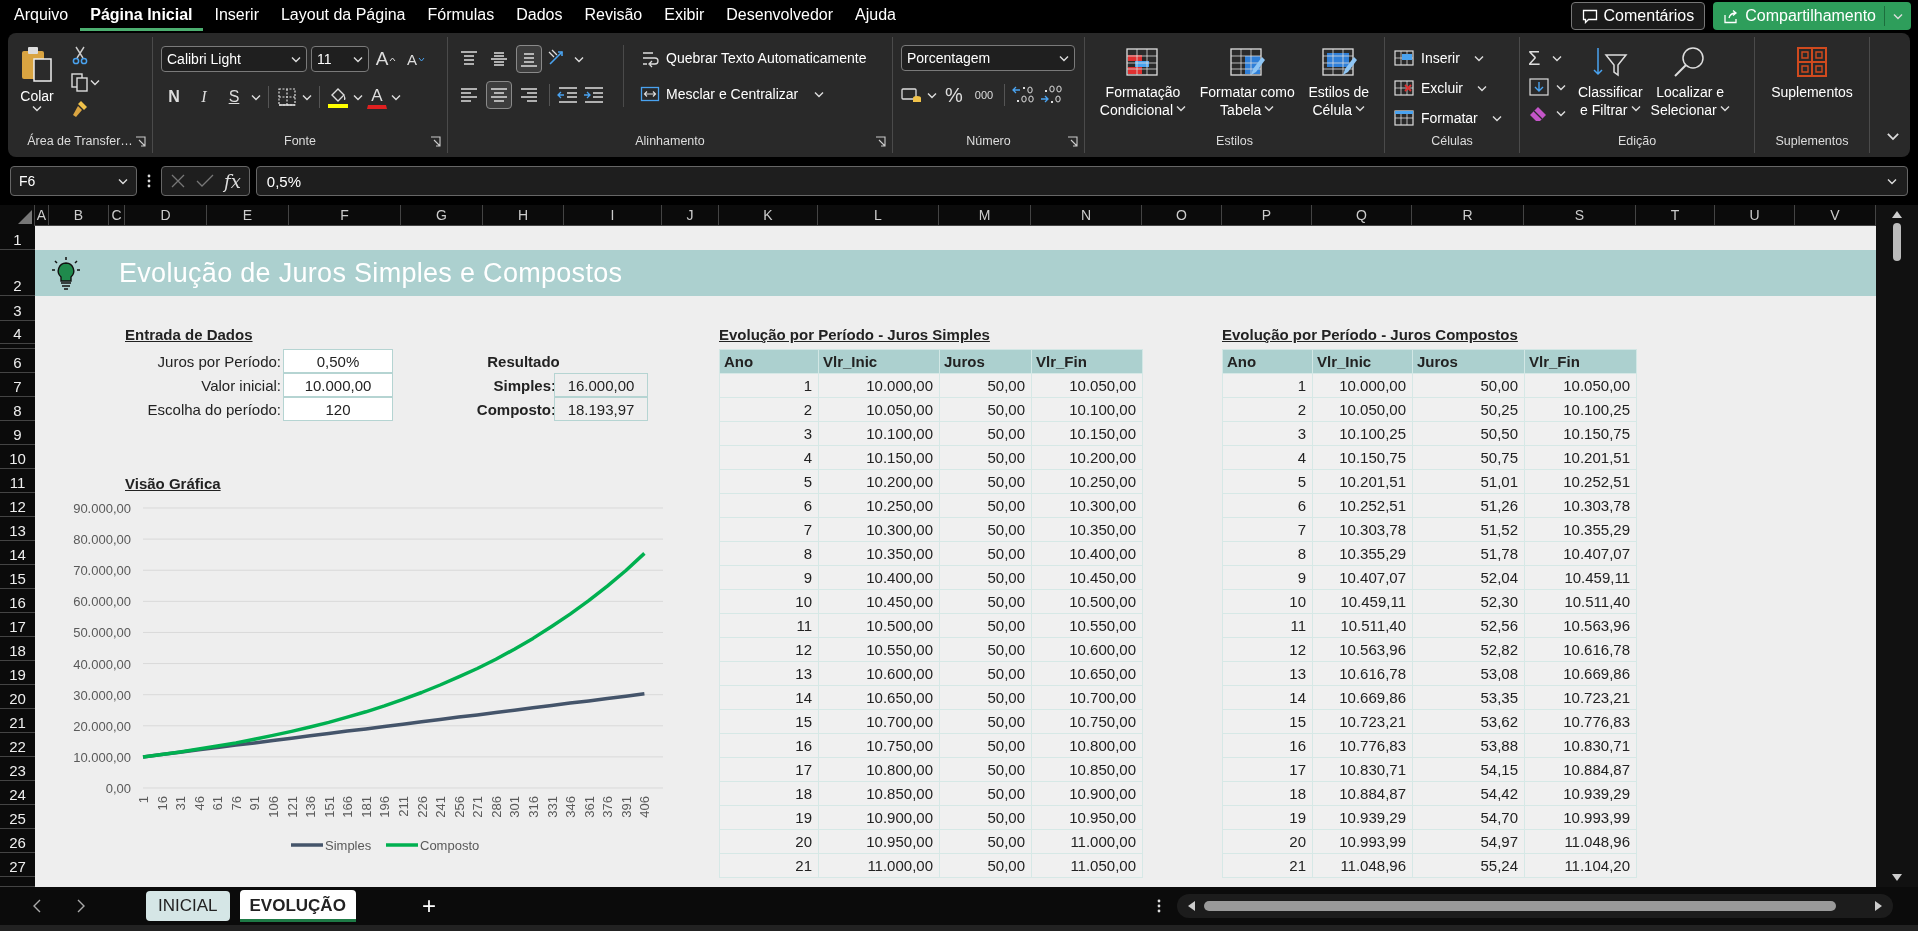  I want to click on sheet-column-header: D, so click(166, 215).